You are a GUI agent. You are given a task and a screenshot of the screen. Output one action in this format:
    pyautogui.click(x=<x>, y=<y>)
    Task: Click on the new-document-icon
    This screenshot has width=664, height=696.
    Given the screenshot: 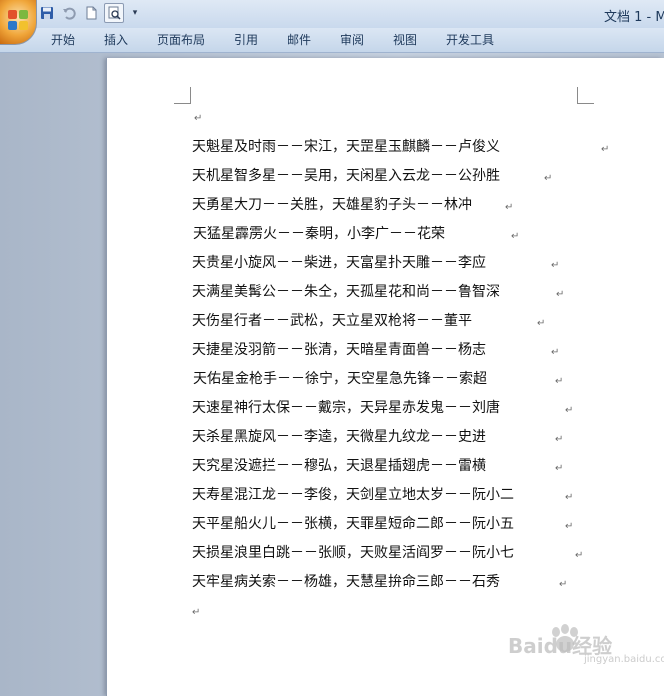 What is the action you would take?
    pyautogui.click(x=91, y=13)
    